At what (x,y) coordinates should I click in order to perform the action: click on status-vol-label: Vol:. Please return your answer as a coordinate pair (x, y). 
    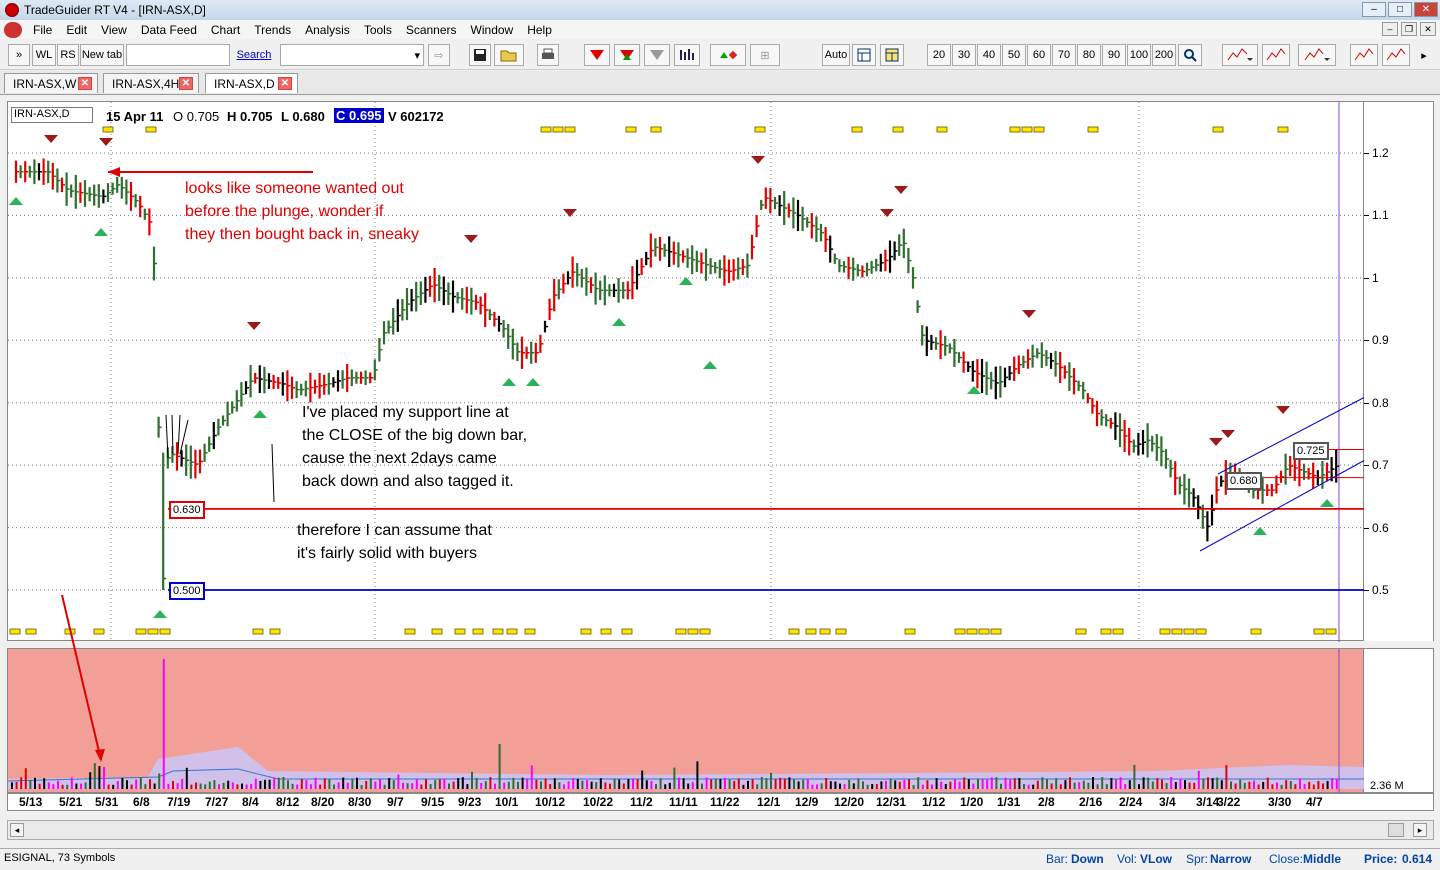
    Looking at the image, I should click on (1127, 859).